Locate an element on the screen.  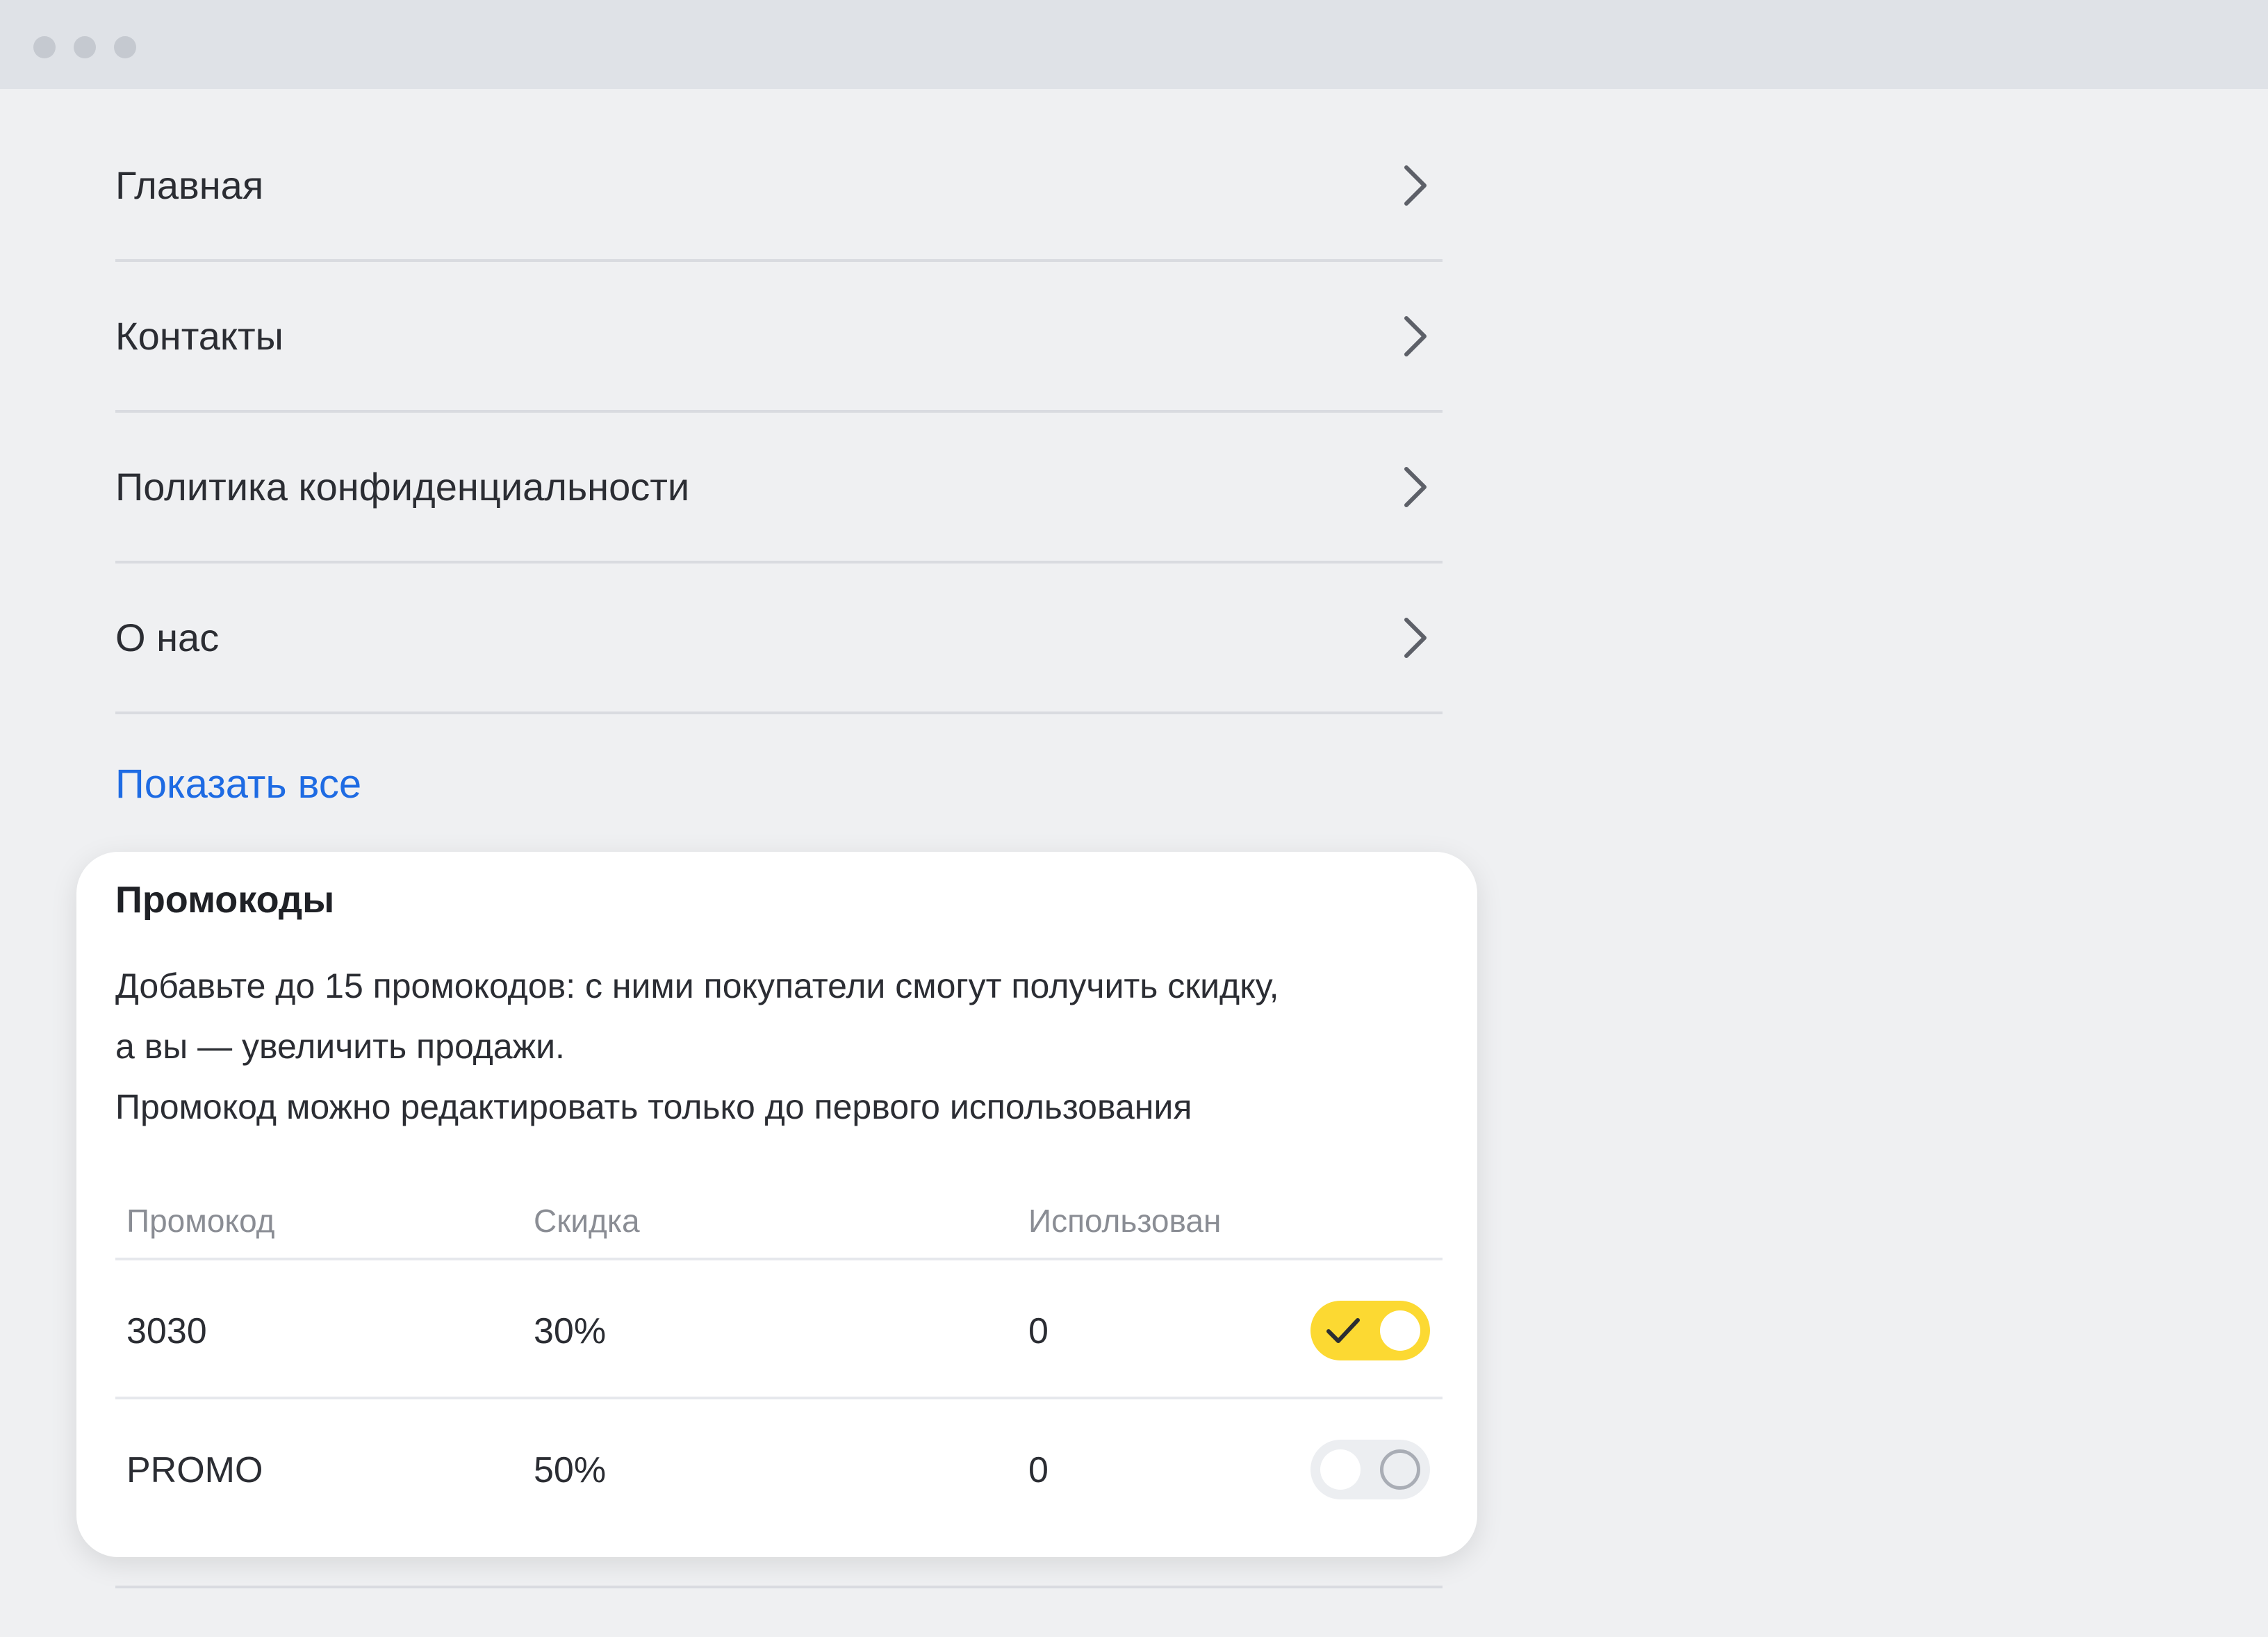
description-line: а вы — увеличить продажи. is located at coordinates (340, 1046).